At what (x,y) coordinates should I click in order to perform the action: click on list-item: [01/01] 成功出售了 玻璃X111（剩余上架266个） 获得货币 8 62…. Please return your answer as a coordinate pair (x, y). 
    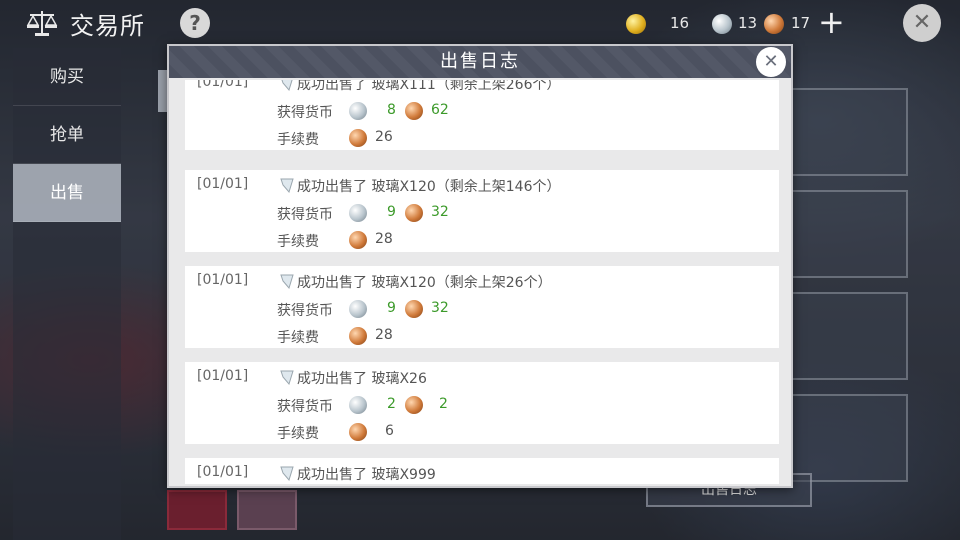
    Looking at the image, I should click on (482, 115).